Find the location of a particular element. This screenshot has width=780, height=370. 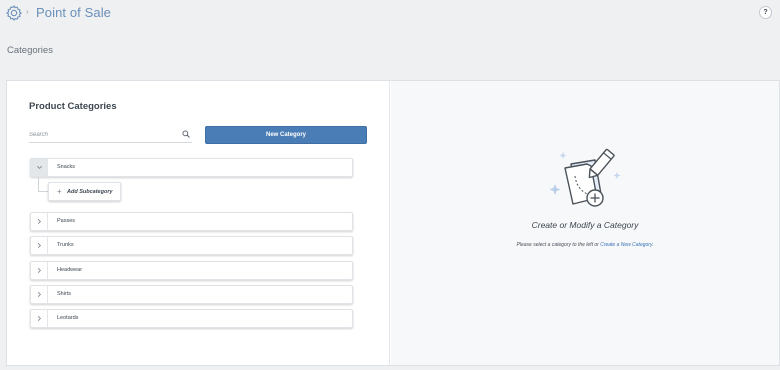

category-row-passes: Passes is located at coordinates (191, 221).